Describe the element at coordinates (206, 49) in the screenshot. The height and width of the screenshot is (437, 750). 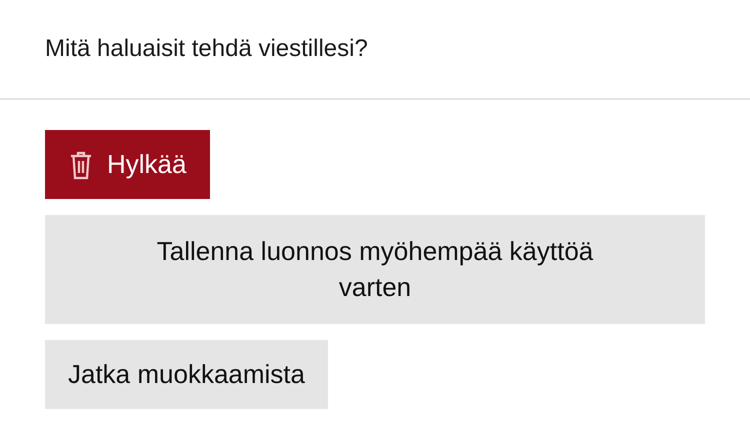
I see `dialog-question: Mitä haluaisit tehdä viestillesi?` at that location.